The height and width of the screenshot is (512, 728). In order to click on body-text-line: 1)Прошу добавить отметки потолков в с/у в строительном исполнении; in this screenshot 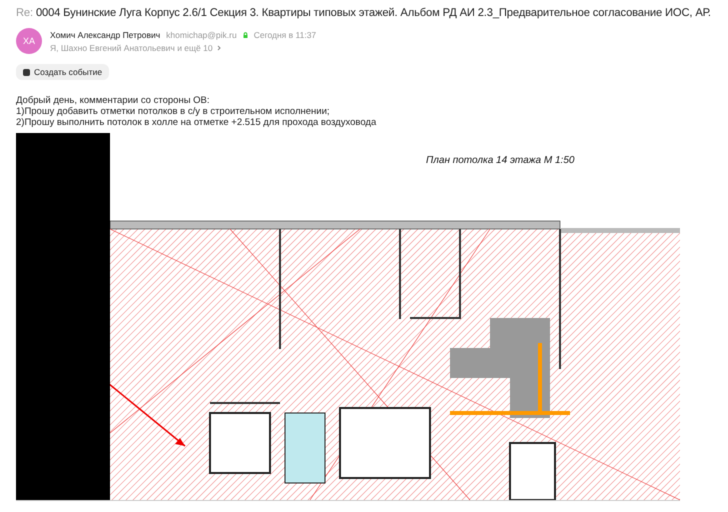, I will do `click(173, 111)`.